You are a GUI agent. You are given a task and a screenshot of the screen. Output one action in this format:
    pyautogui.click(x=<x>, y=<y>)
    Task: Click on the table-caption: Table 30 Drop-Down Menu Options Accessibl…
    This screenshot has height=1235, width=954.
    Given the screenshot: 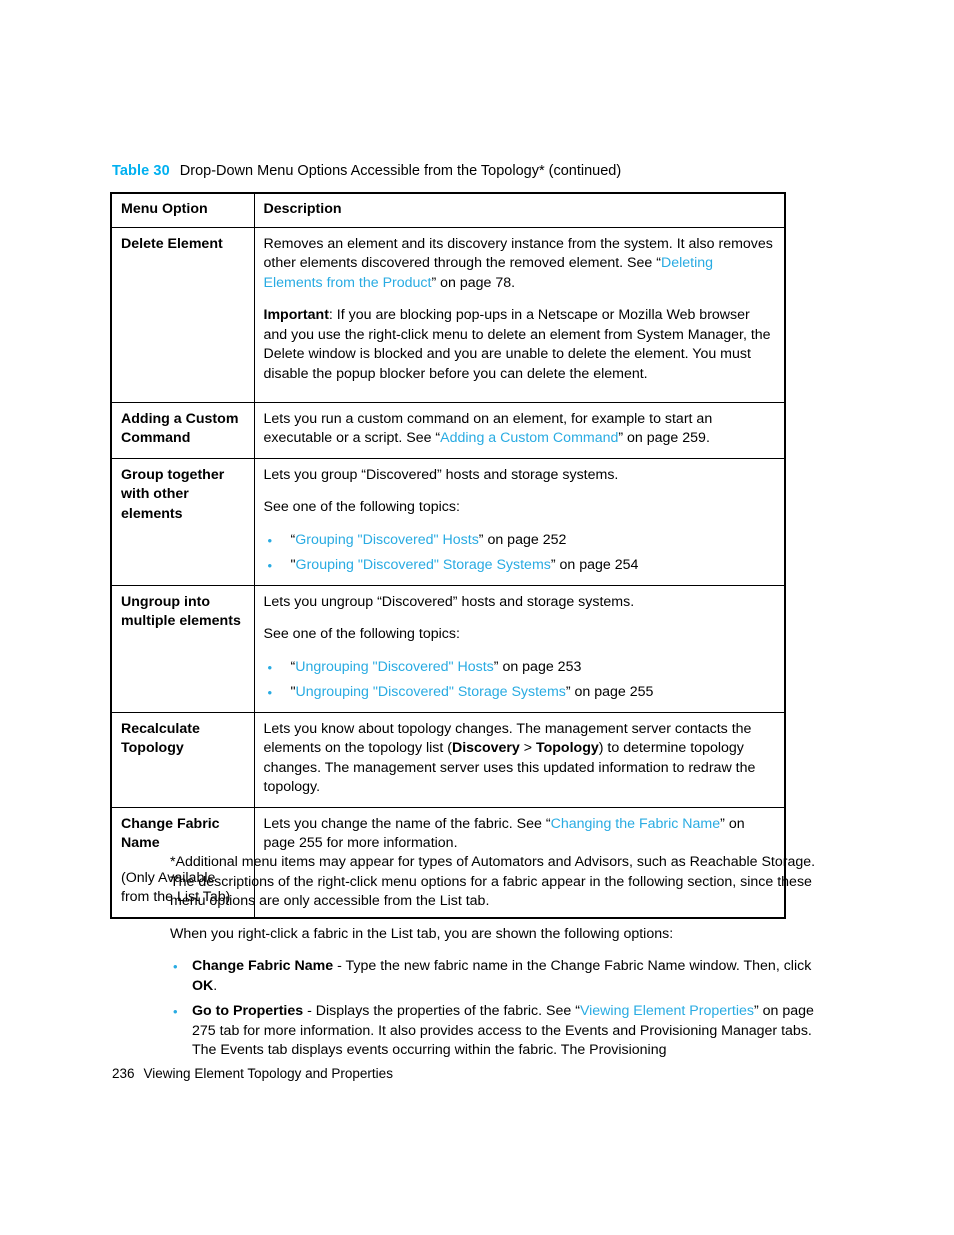 What is the action you would take?
    pyautogui.click(x=462, y=171)
    